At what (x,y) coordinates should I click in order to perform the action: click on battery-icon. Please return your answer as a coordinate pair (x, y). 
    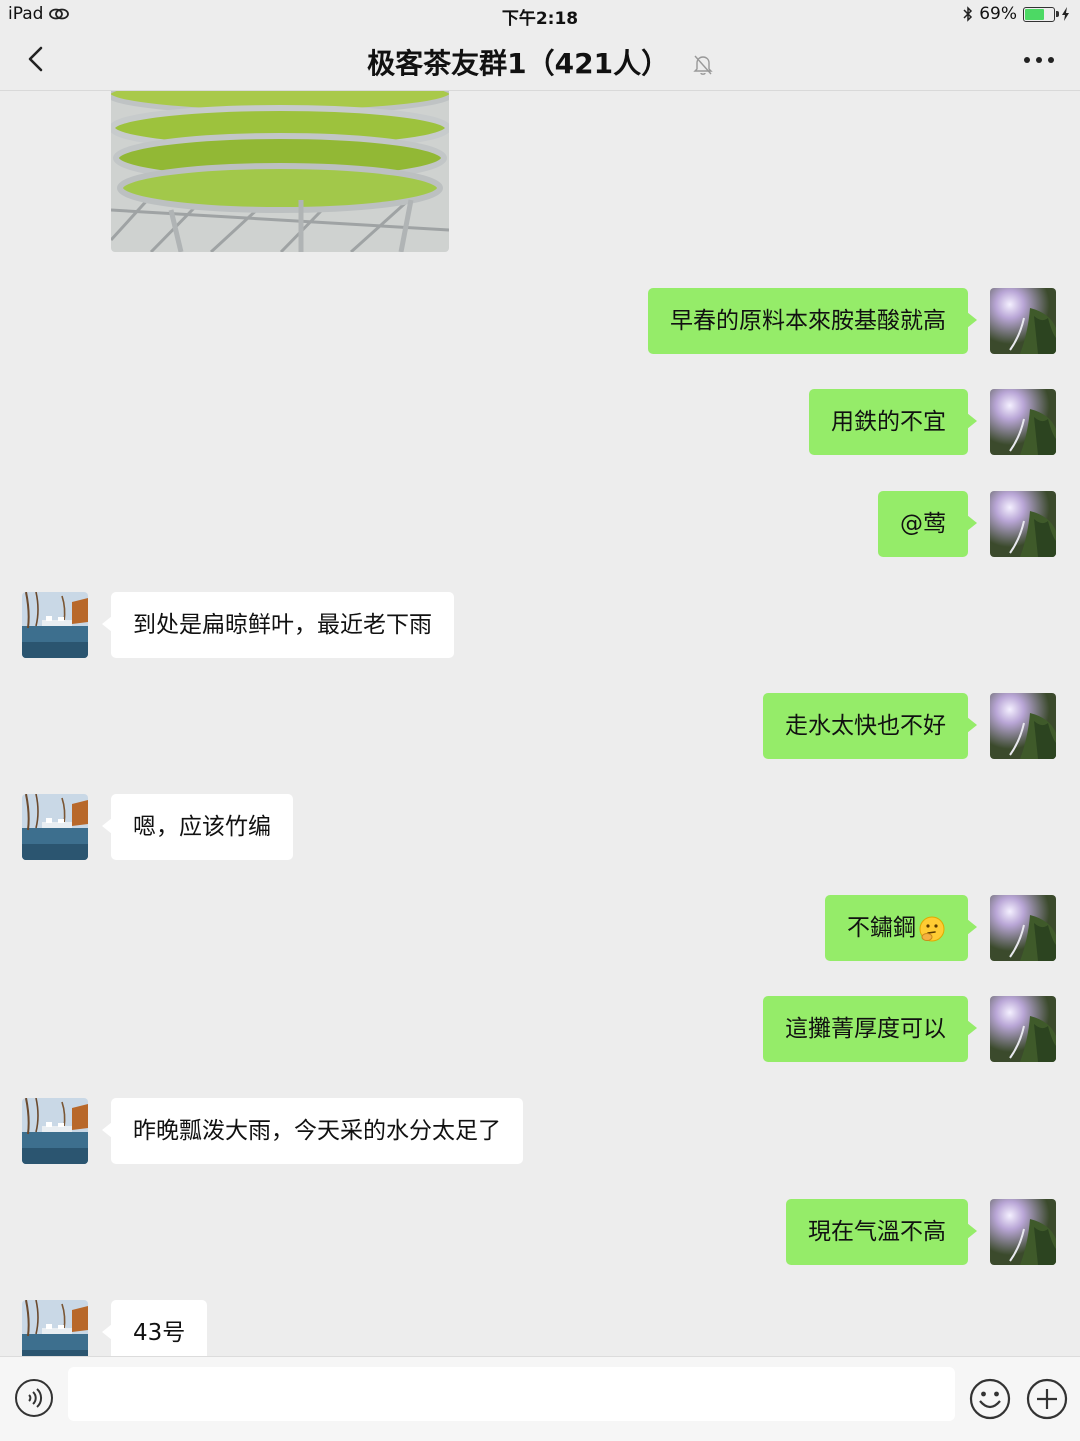
    Looking at the image, I should click on (1041, 14).